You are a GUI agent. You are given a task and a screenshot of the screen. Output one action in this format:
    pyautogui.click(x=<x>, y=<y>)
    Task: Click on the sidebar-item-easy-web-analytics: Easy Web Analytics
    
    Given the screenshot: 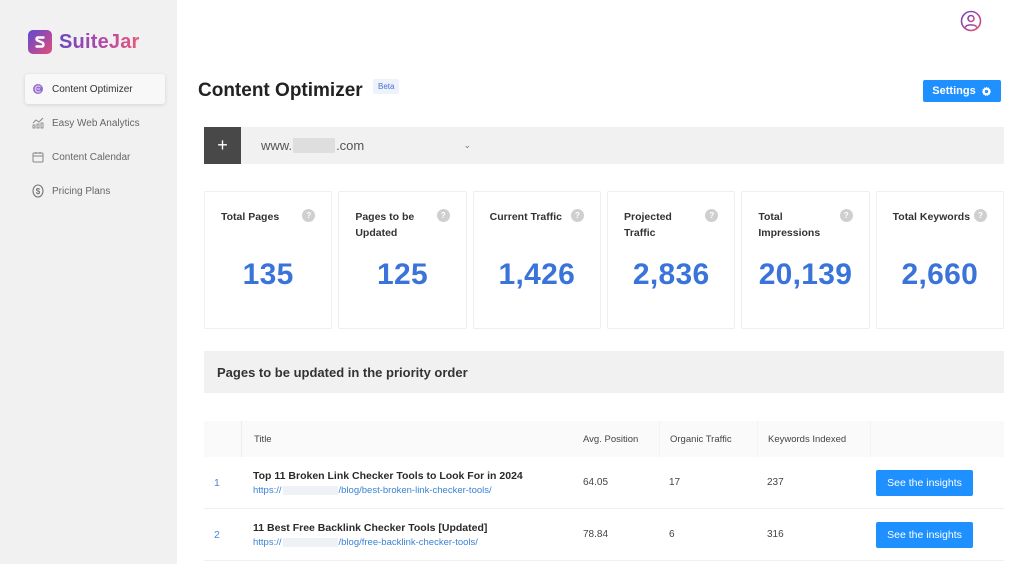 What is the action you would take?
    pyautogui.click(x=95, y=123)
    